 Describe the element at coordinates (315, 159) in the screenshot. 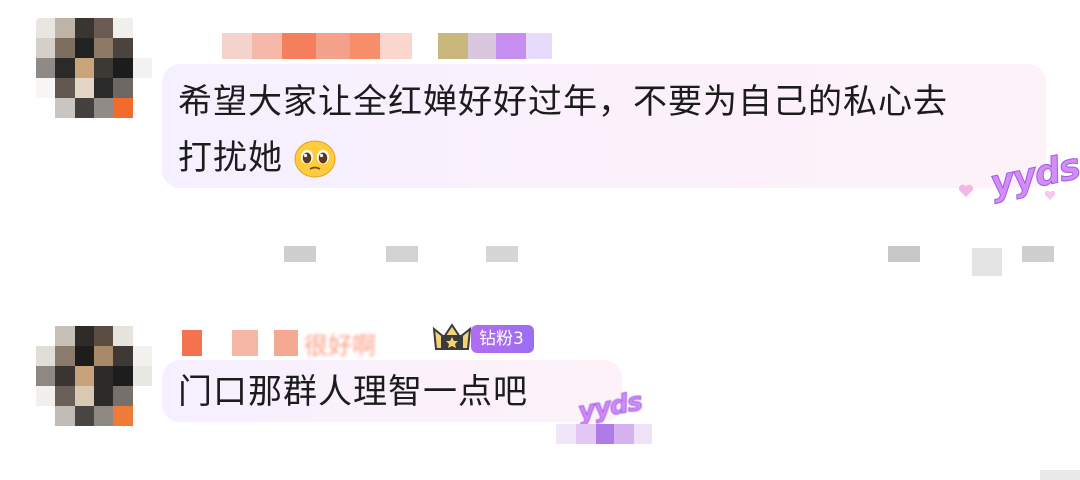

I see `pleading-face-emoji` at that location.